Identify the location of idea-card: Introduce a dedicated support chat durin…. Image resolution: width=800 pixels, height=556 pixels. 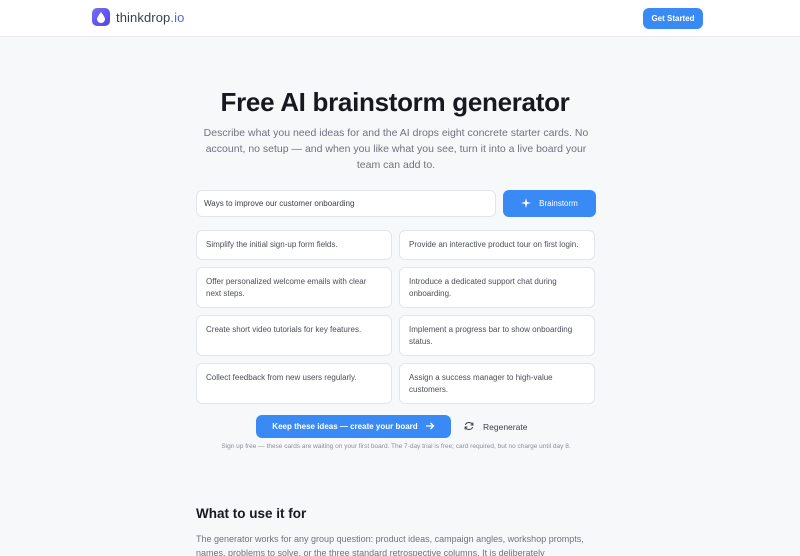
(497, 287).